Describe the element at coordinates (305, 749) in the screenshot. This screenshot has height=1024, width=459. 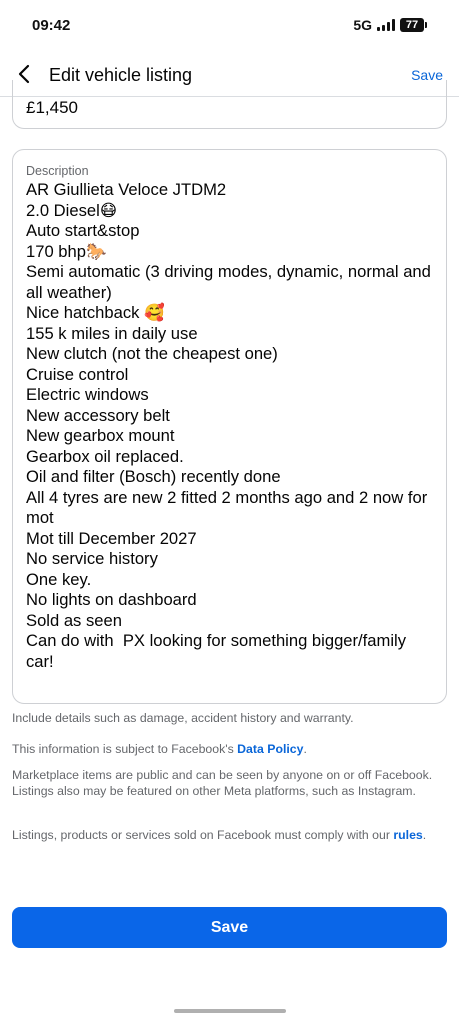
I see `data-policy-suffix: .` at that location.